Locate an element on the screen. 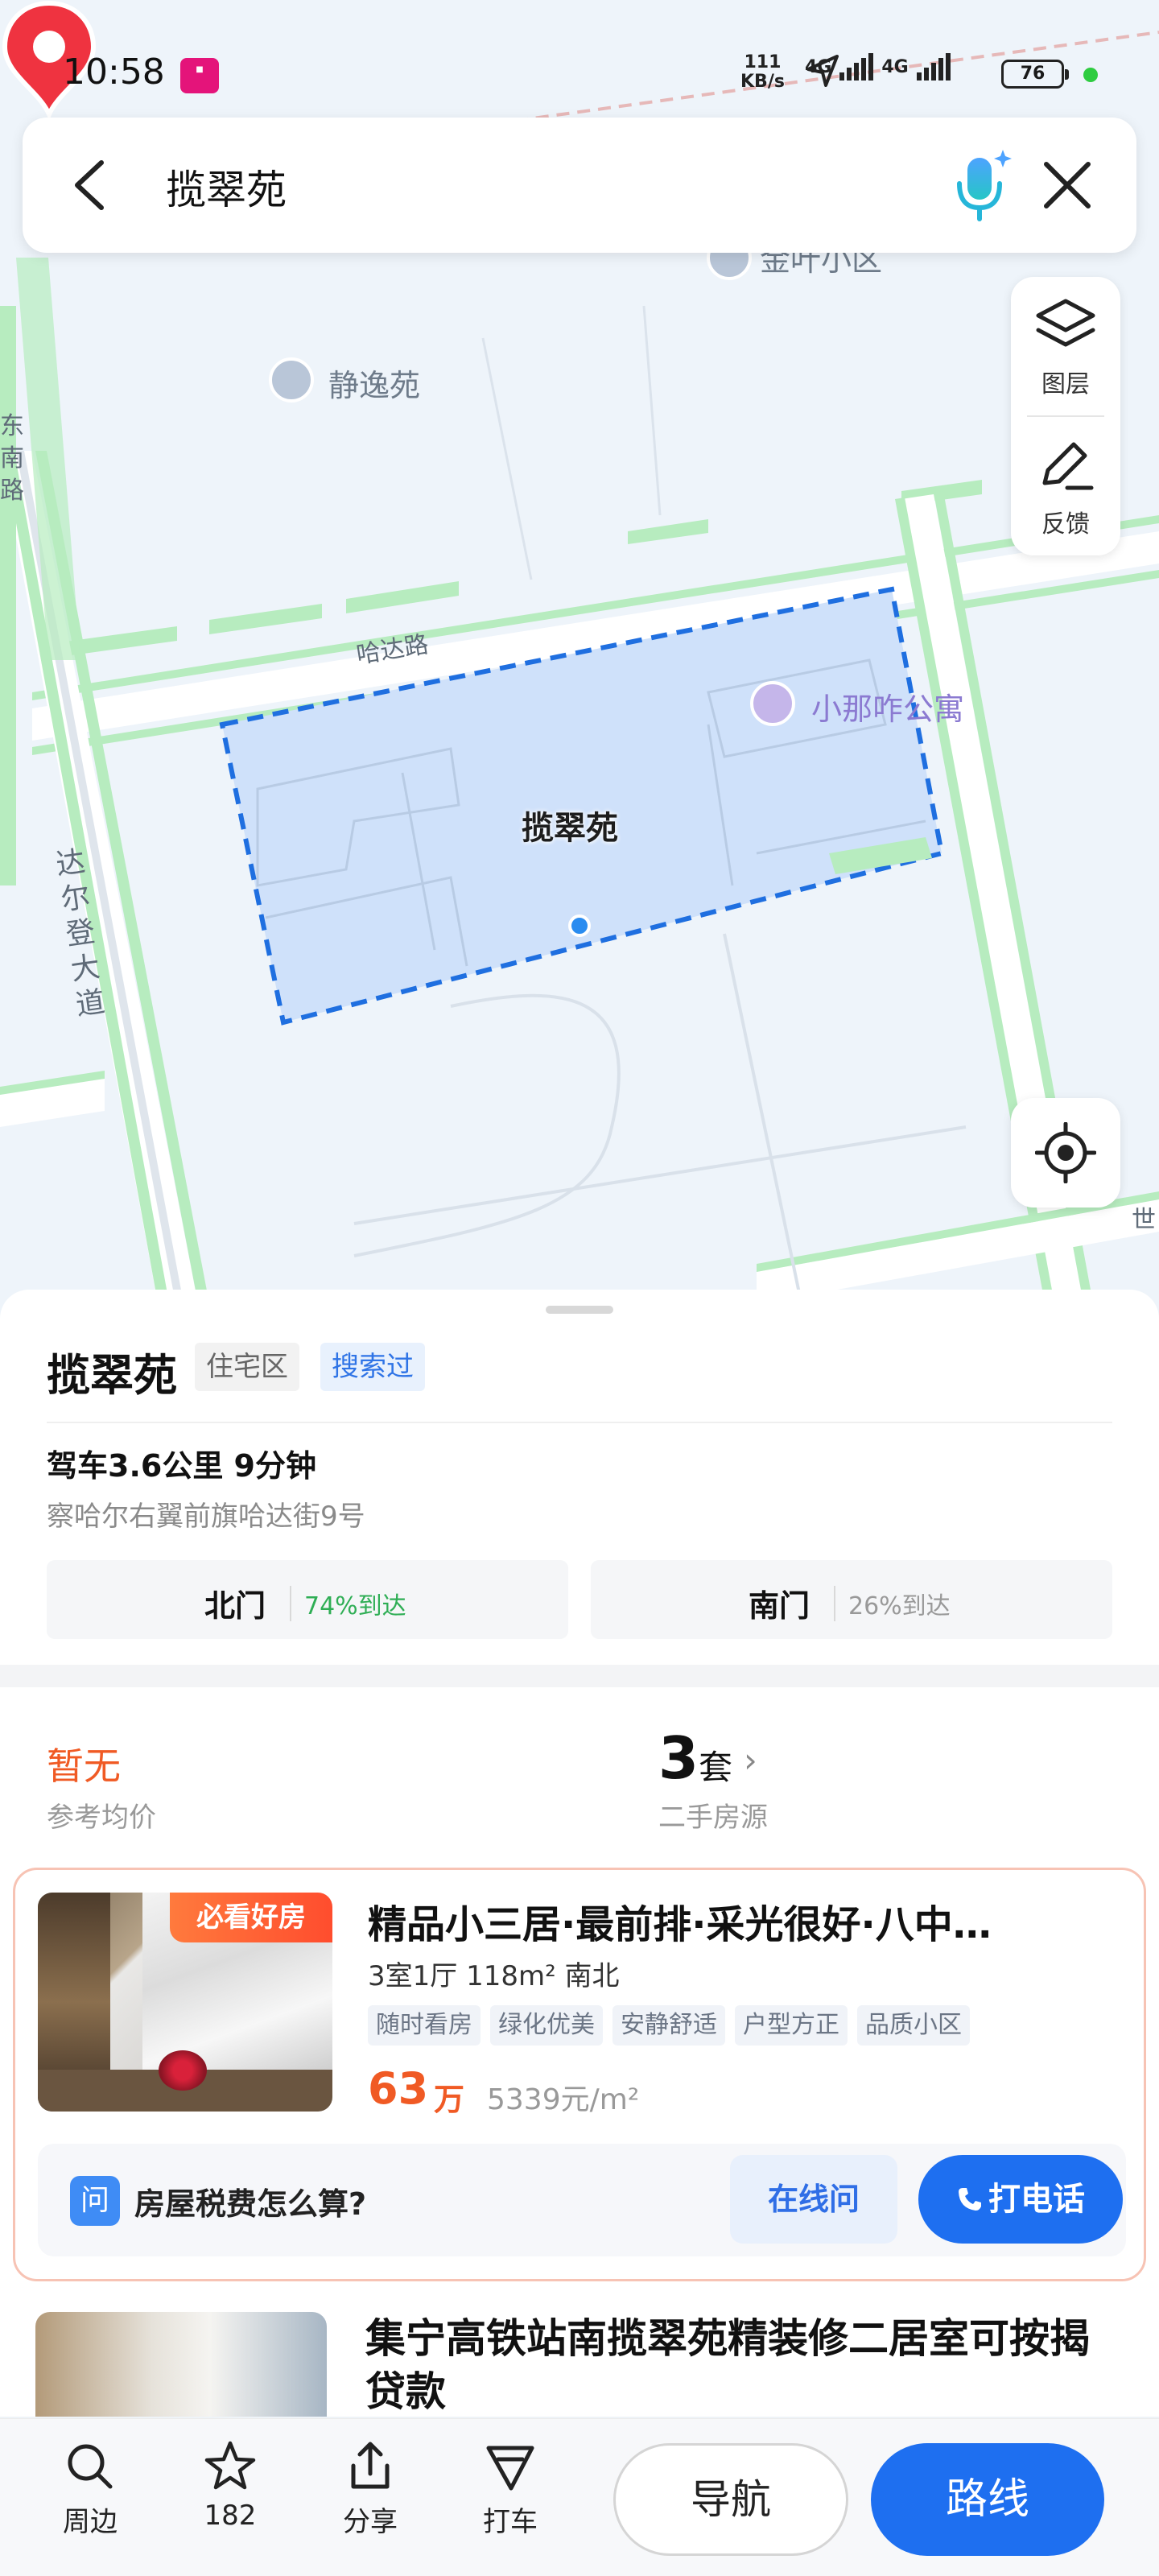 Image resolution: width=1159 pixels, height=2576 pixels. entrance-dot is located at coordinates (579, 926).